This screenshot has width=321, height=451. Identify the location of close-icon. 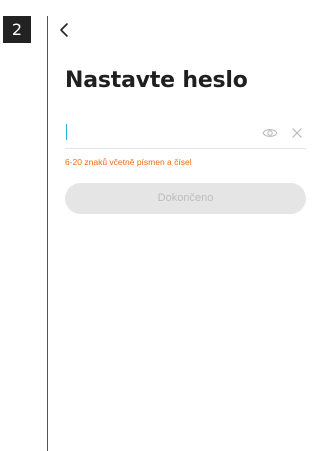
(297, 133).